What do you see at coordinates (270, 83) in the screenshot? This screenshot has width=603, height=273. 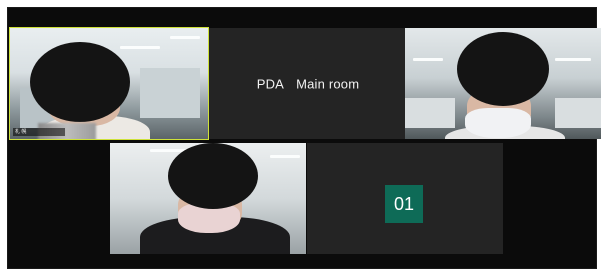 I see `room-prefix: PDA` at bounding box center [270, 83].